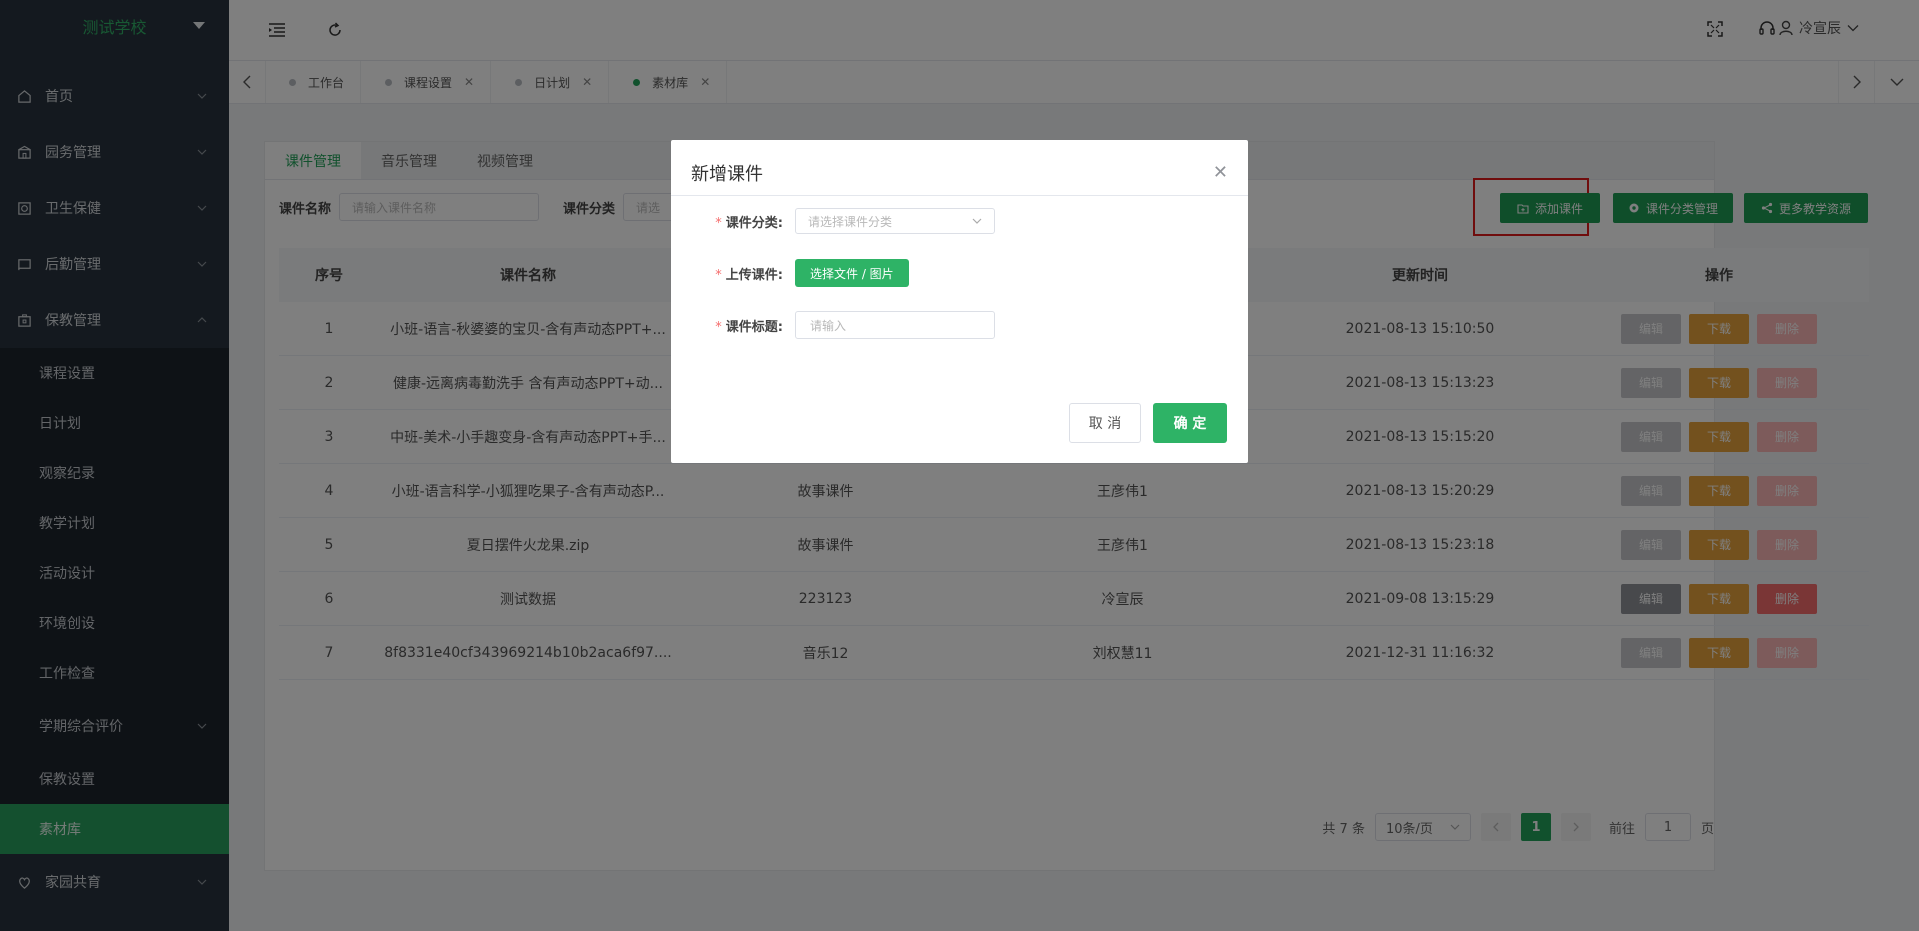 Image resolution: width=1919 pixels, height=931 pixels. What do you see at coordinates (850, 221) in the screenshot?
I see `select-placeholder: 请选择课件分类` at bounding box center [850, 221].